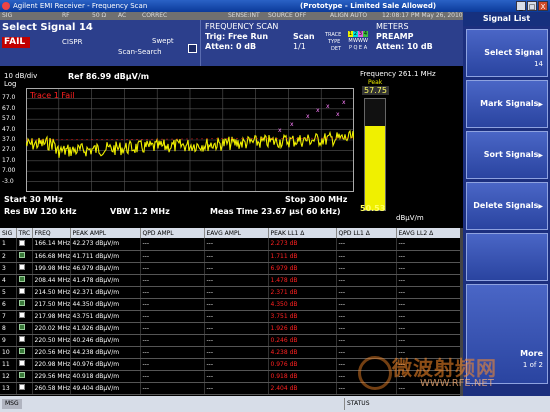 The height and width of the screenshot is (412, 550). I want to click on blank-softkey-button, so click(507, 257).